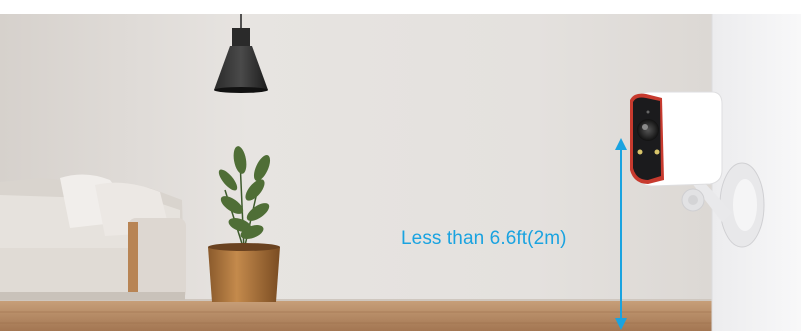  Describe the element at coordinates (484, 238) in the screenshot. I see `height-measurement-label: Less than 6.6ft(2m)` at that location.